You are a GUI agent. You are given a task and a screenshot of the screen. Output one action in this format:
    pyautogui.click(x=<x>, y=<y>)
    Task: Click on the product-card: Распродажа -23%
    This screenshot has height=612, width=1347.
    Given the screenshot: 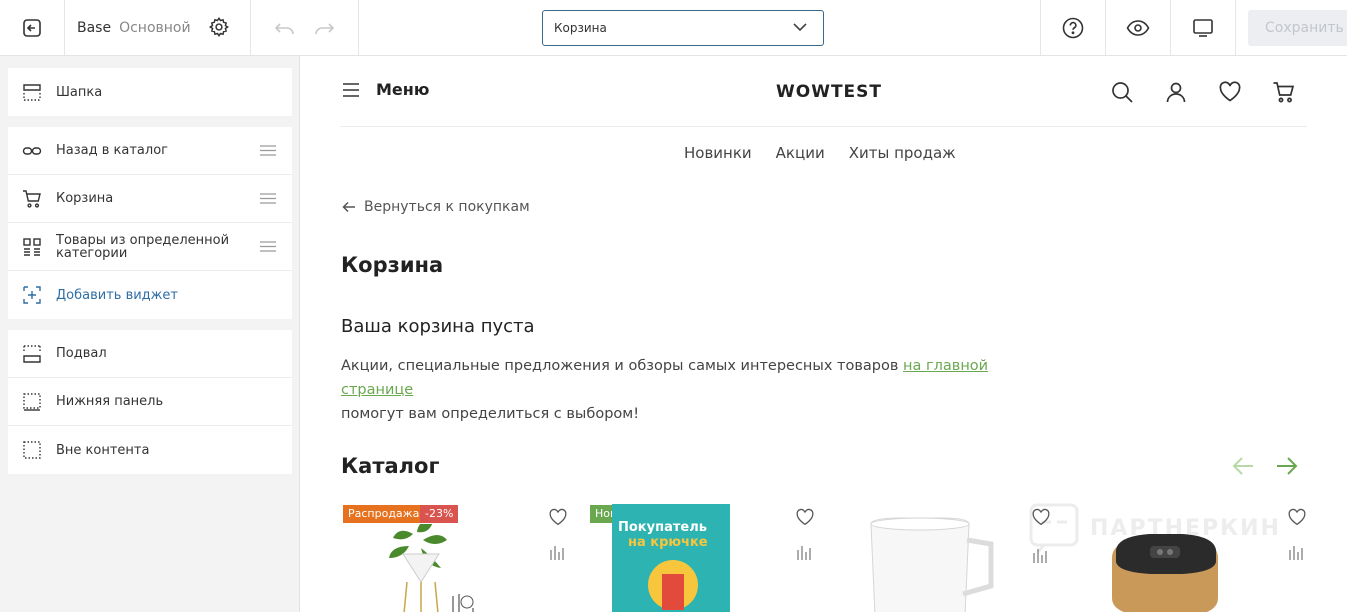 What is the action you would take?
    pyautogui.click(x=455, y=557)
    